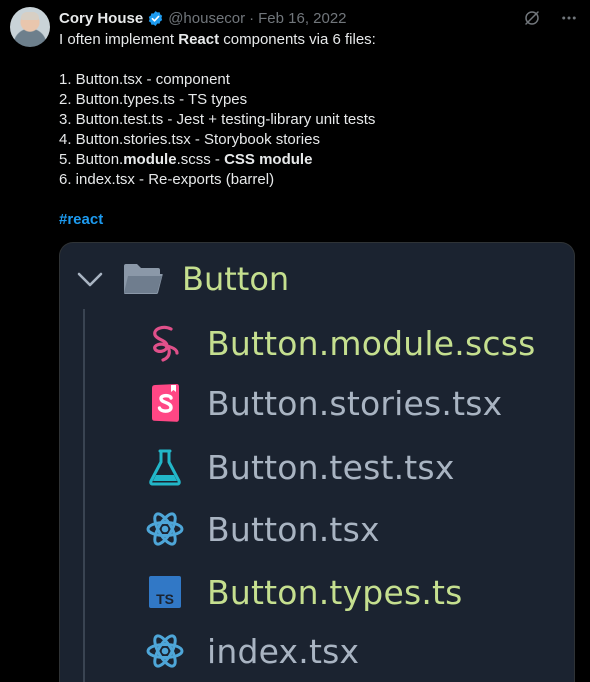 The image size is (590, 682). What do you see at coordinates (335, 592) in the screenshot?
I see `file-label: Button.types.ts` at bounding box center [335, 592].